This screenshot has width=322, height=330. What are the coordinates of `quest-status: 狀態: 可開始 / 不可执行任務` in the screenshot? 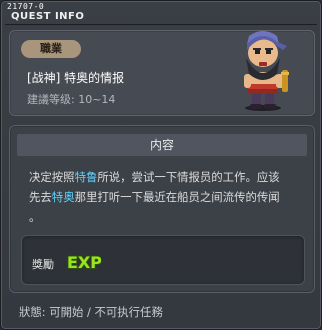 It's located at (91, 312).